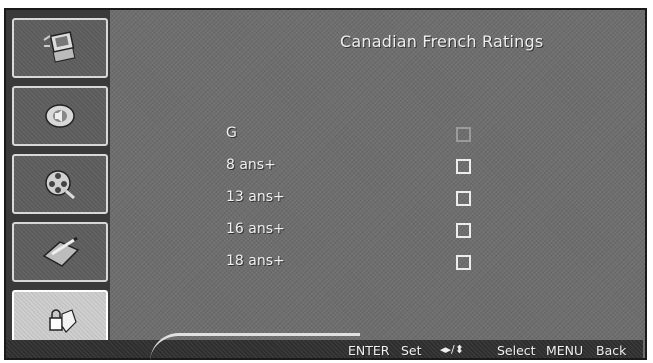  Describe the element at coordinates (565, 350) in the screenshot. I see `menu-key-label: MENU` at that location.